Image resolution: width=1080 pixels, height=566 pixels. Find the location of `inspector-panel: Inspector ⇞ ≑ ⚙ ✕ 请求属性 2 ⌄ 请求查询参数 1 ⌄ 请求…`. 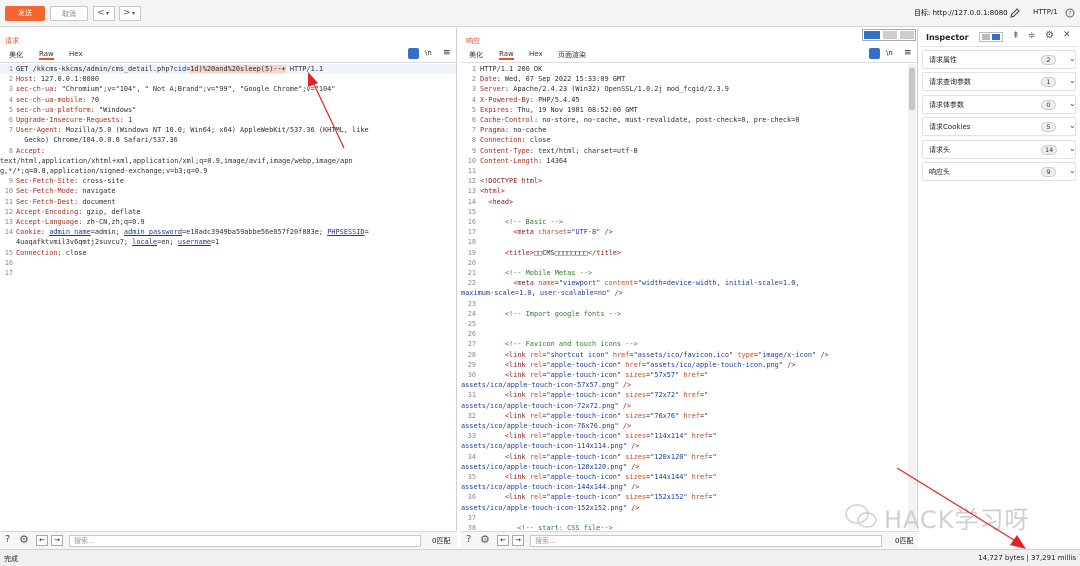

inspector-panel: Inspector ⇞ ≑ ⚙ ✕ 请求属性 2 ⌄ 请求查询参数 1 ⌄ 请求… is located at coordinates (1000, 288).